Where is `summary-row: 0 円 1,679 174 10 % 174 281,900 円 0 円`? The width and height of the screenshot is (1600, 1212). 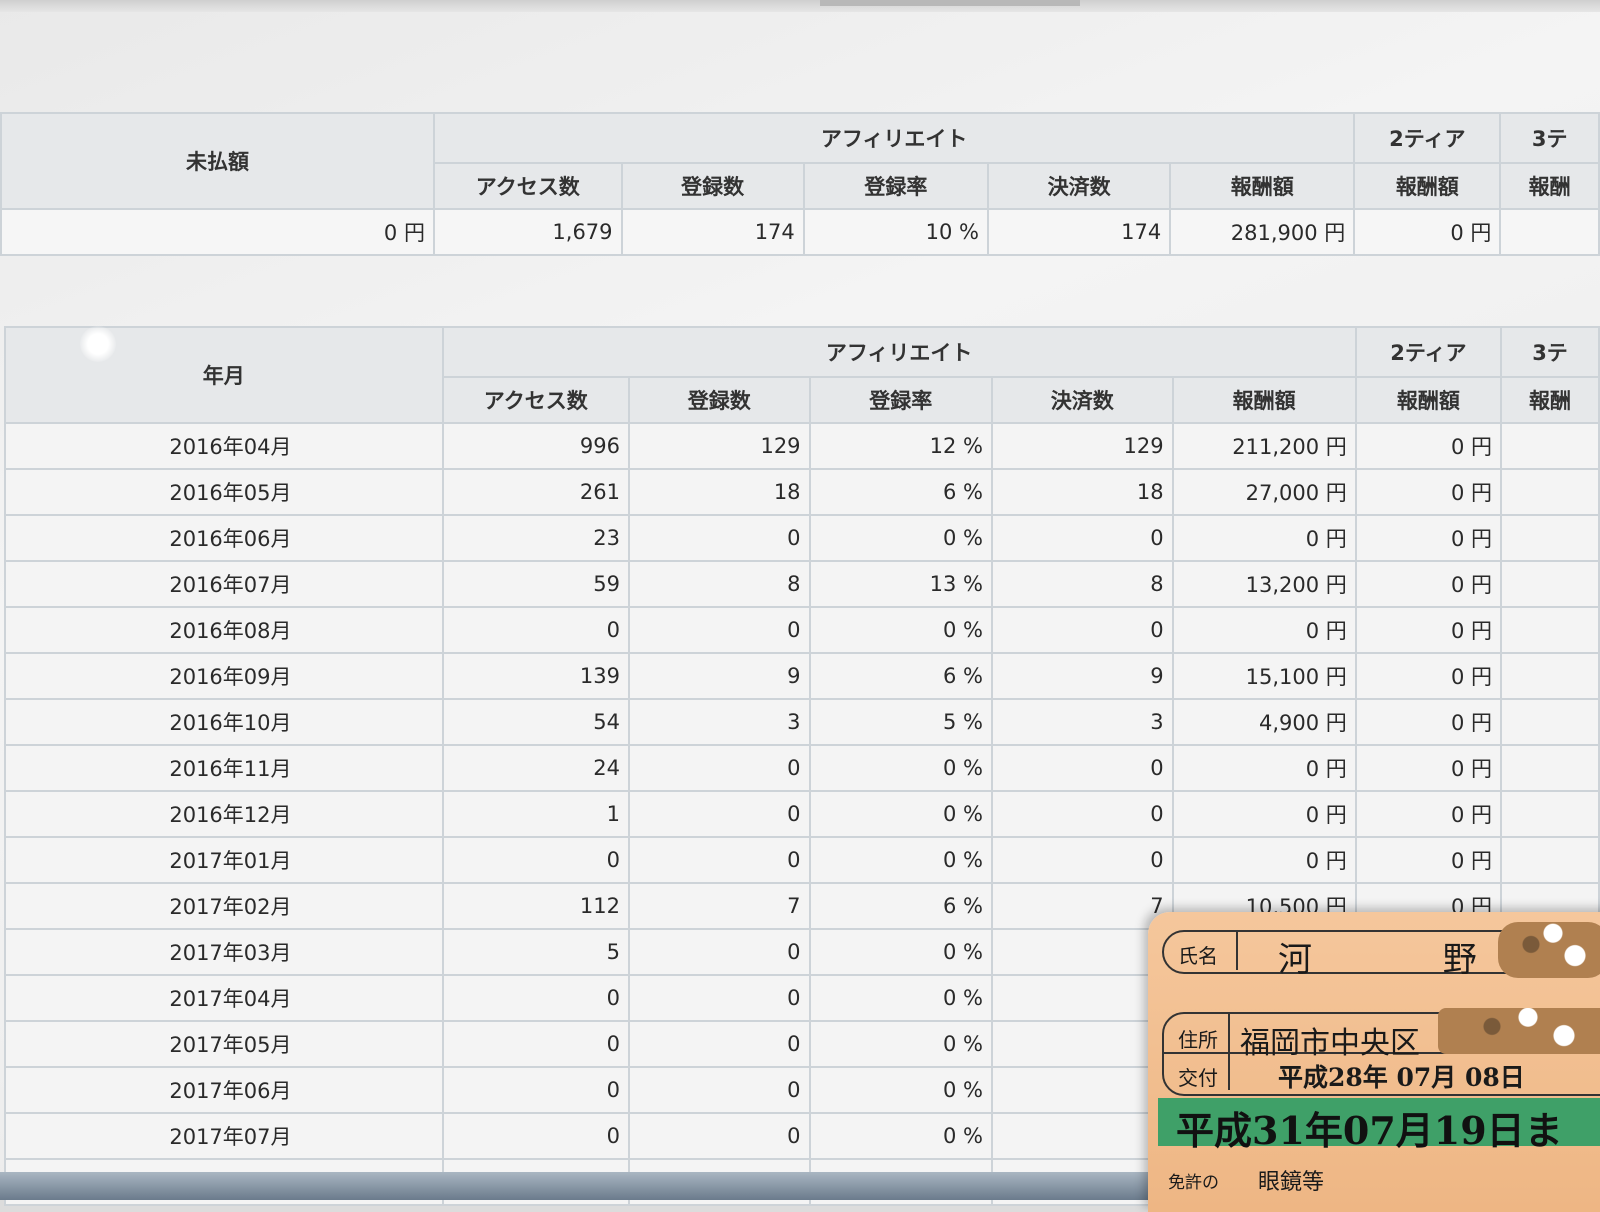 summary-row: 0 円 1,679 174 10 % 174 281,900 円 0 円 is located at coordinates (800, 232).